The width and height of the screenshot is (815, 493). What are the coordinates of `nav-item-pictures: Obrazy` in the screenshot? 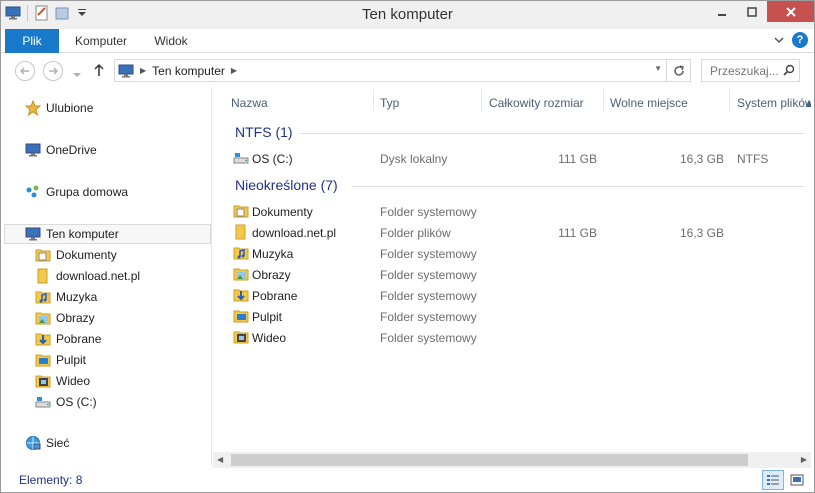 It's located at (65, 318).